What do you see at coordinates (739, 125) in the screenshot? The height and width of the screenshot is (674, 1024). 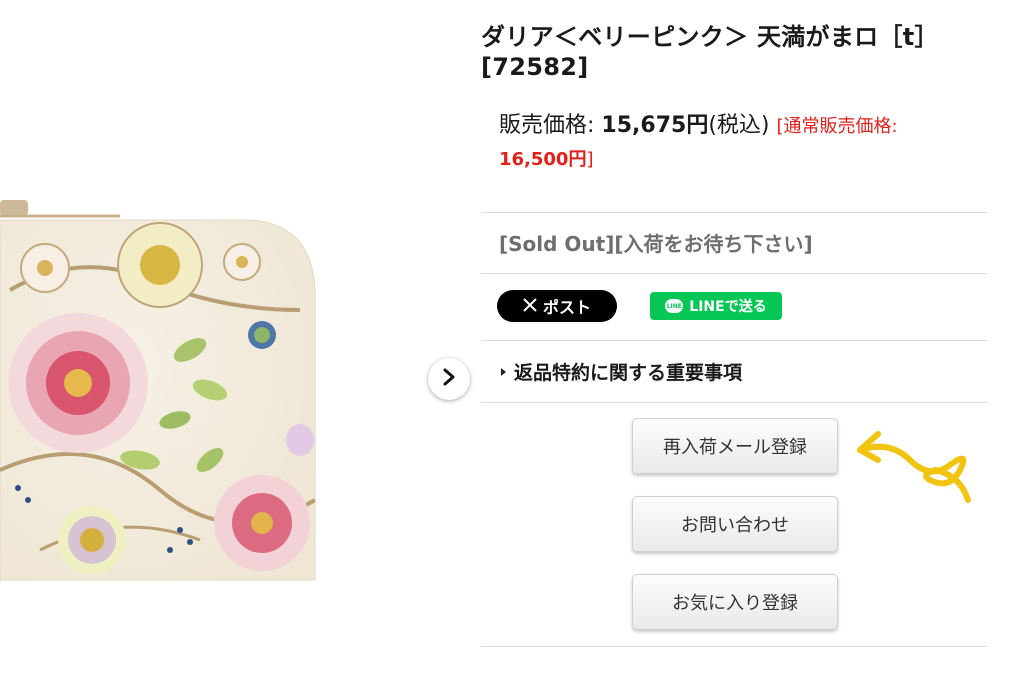 I see `tax-note: (税込)` at bounding box center [739, 125].